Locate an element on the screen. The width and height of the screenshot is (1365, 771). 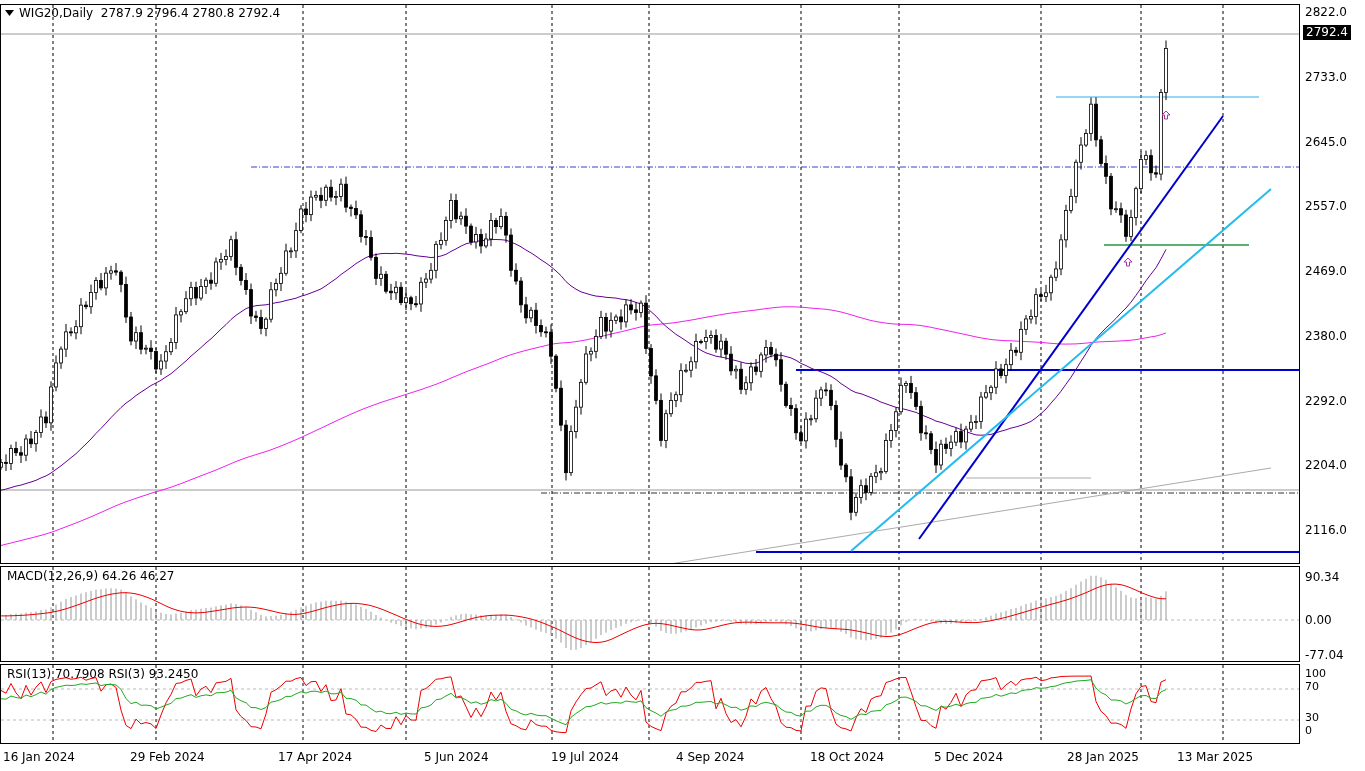
time-axis-label: 19 Jul 2024 is located at coordinates (585, 757).